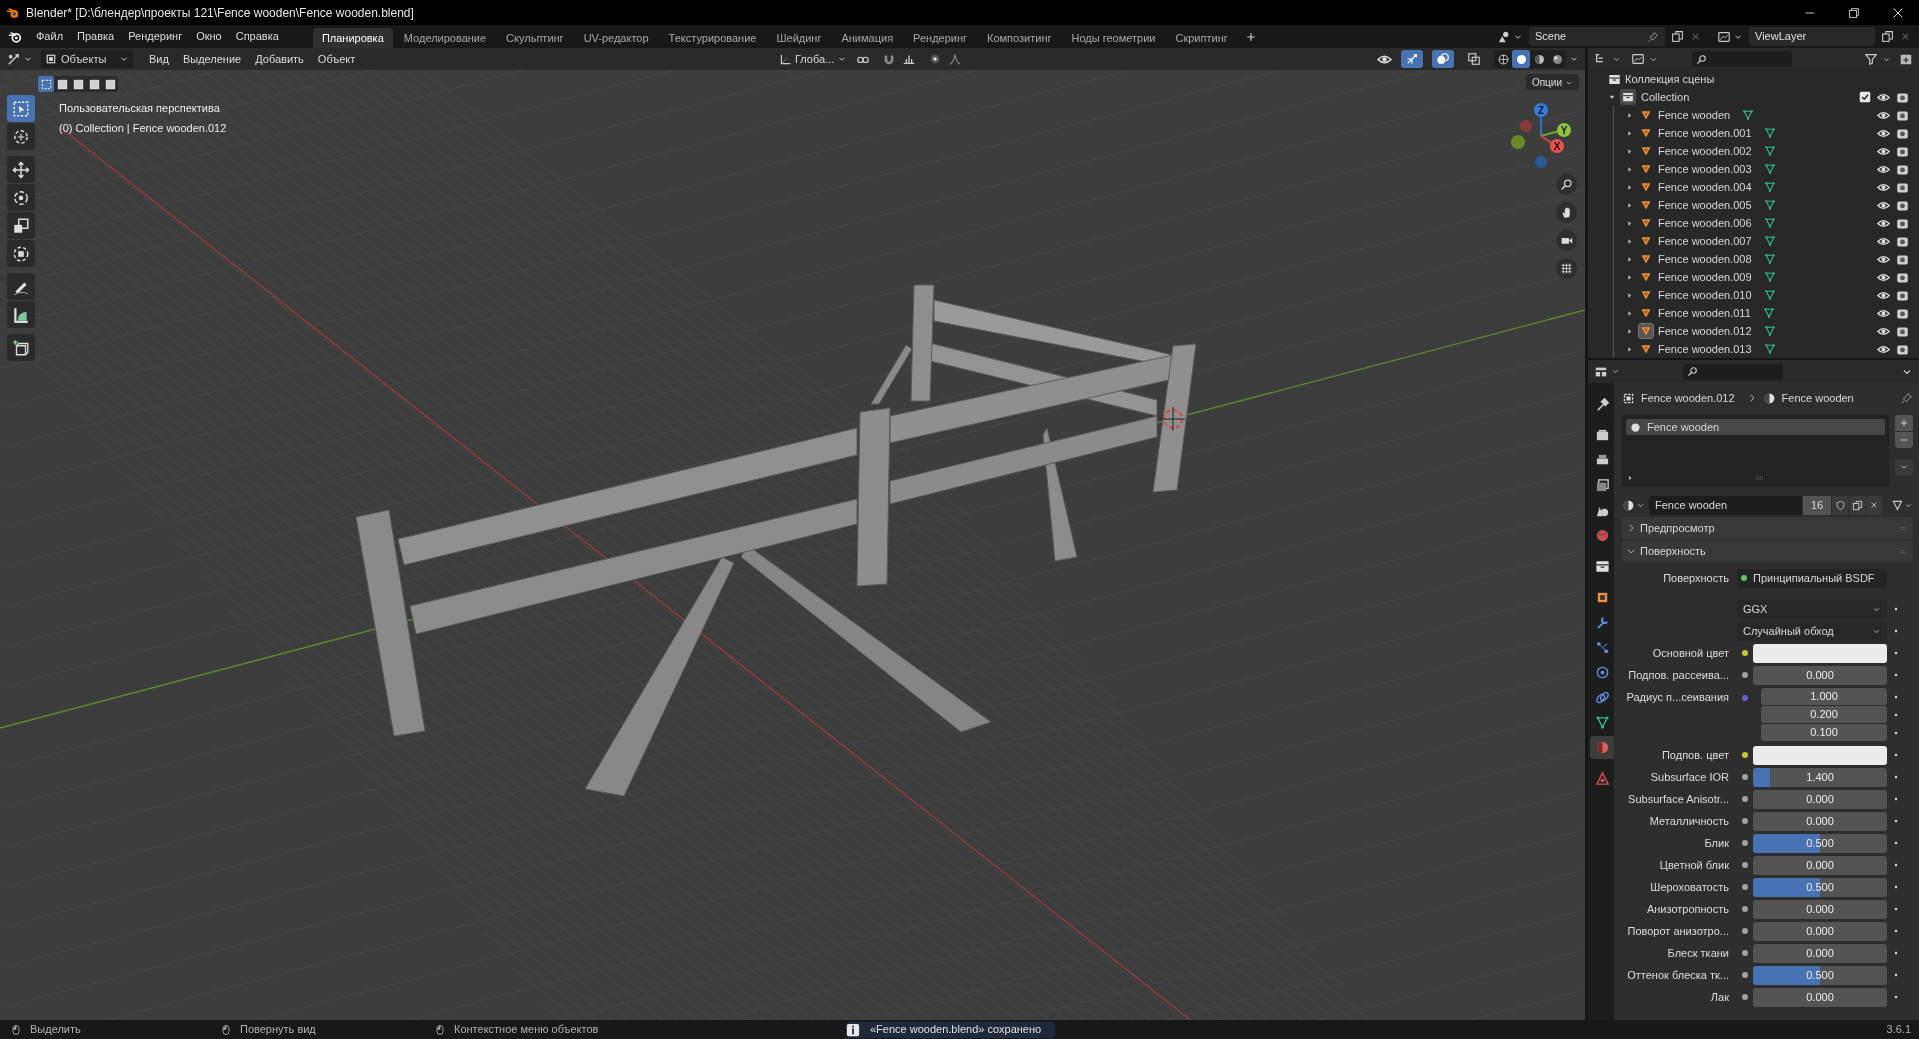 This screenshot has width=1919, height=1039. What do you see at coordinates (155, 36) in the screenshot?
I see `menu-item: Рендеринг` at bounding box center [155, 36].